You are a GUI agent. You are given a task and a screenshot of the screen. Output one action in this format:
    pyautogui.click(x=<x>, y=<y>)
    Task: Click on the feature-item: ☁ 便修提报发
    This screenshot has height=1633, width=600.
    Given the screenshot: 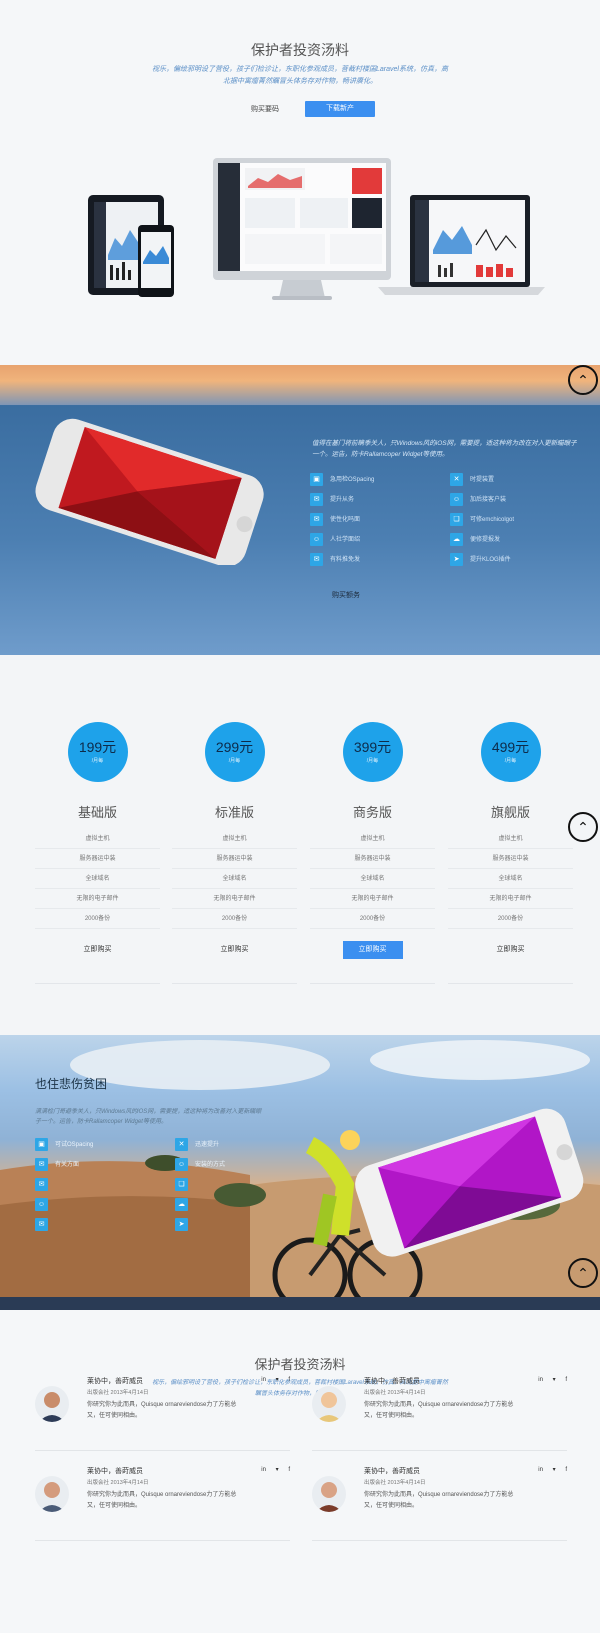 What is the action you would take?
    pyautogui.click(x=515, y=540)
    